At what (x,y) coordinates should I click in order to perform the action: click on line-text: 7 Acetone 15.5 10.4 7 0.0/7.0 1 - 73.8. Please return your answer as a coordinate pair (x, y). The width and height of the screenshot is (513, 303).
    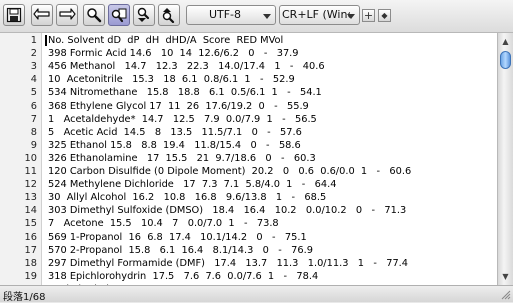
    Looking at the image, I should click on (163, 223).